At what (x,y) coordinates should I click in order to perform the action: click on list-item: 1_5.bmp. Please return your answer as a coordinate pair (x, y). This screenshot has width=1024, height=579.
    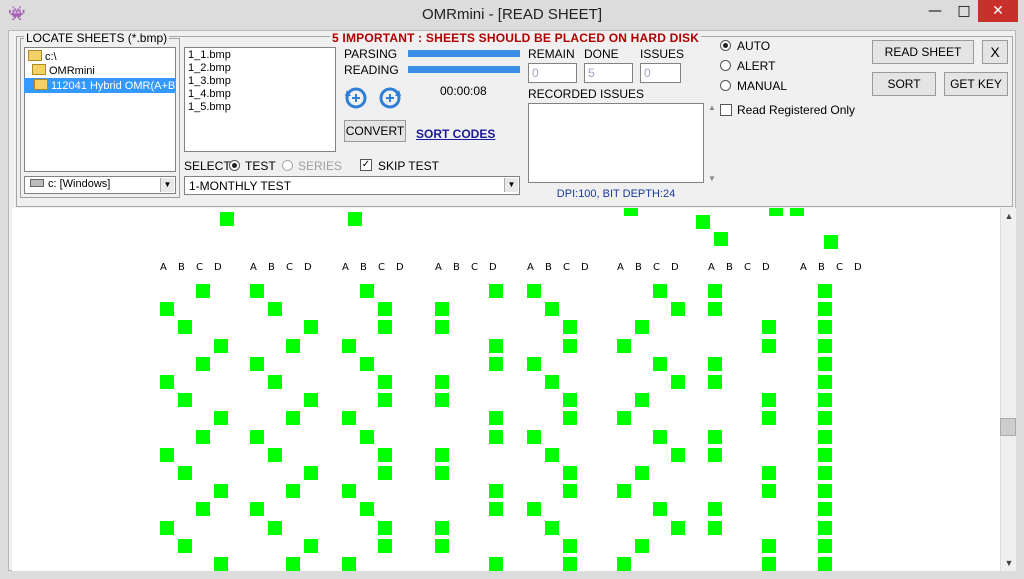
    Looking at the image, I should click on (209, 107).